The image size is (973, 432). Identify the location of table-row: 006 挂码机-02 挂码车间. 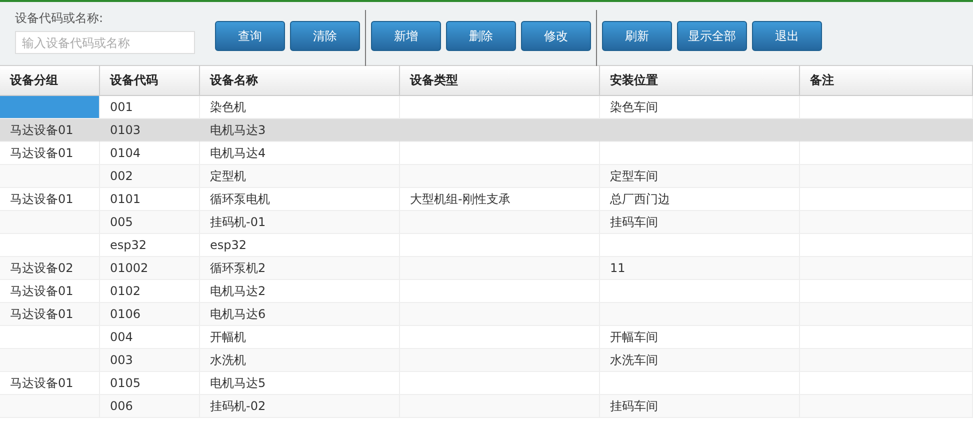
(486, 406).